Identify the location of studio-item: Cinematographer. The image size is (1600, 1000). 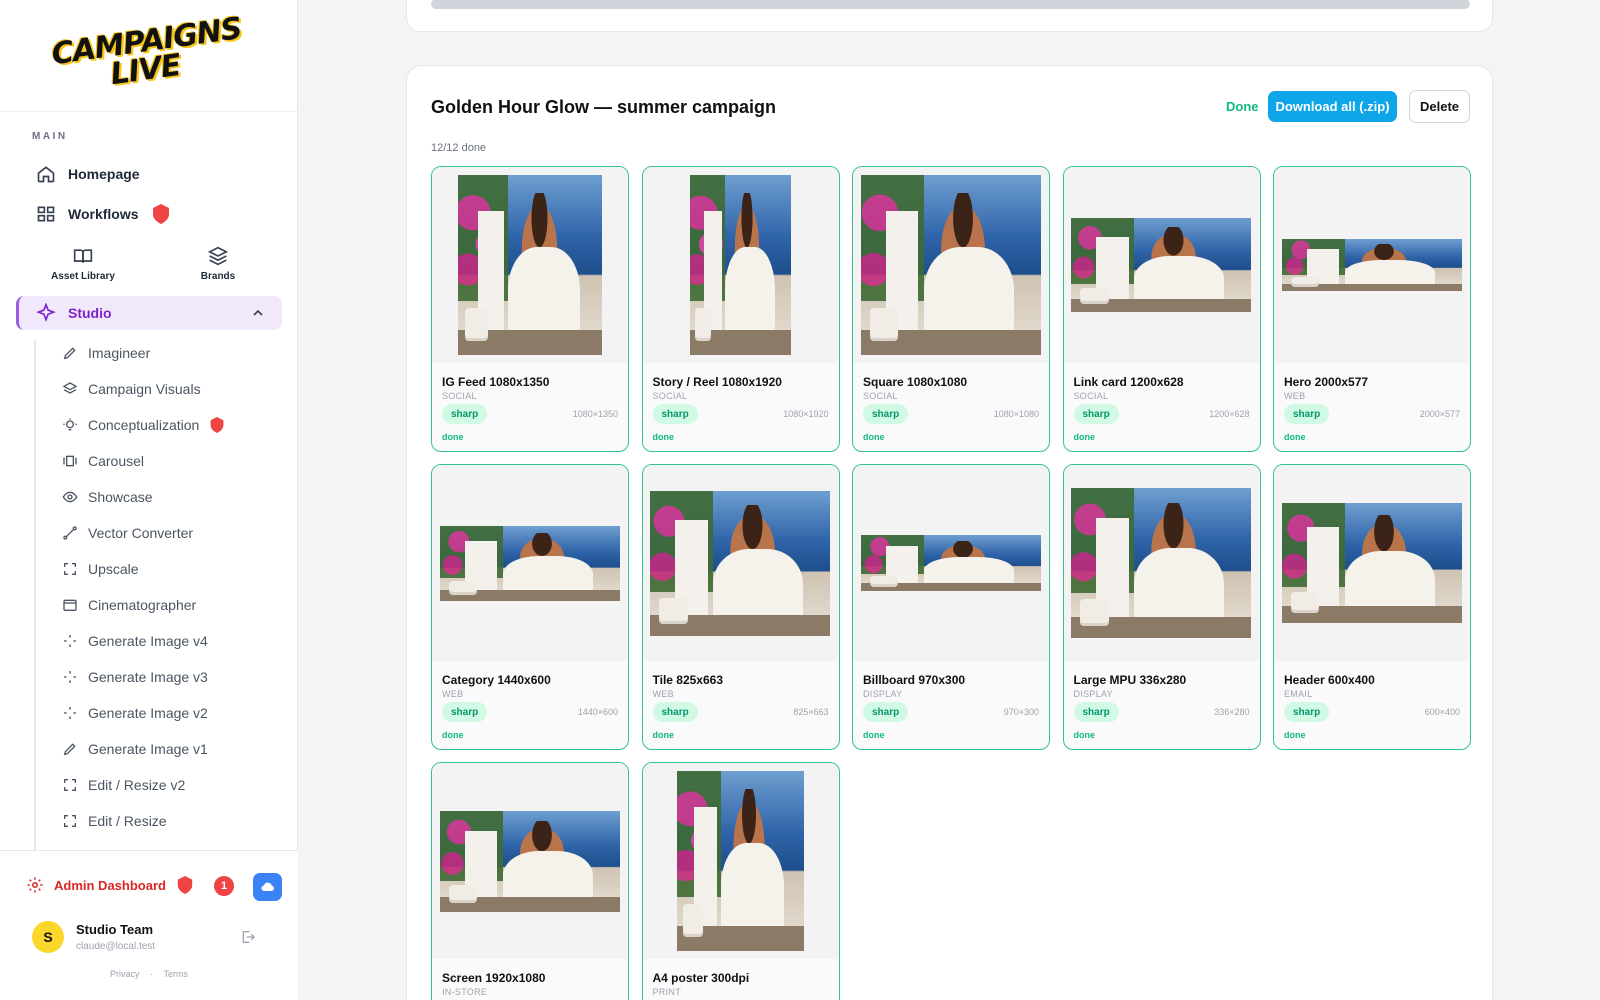
(129, 605).